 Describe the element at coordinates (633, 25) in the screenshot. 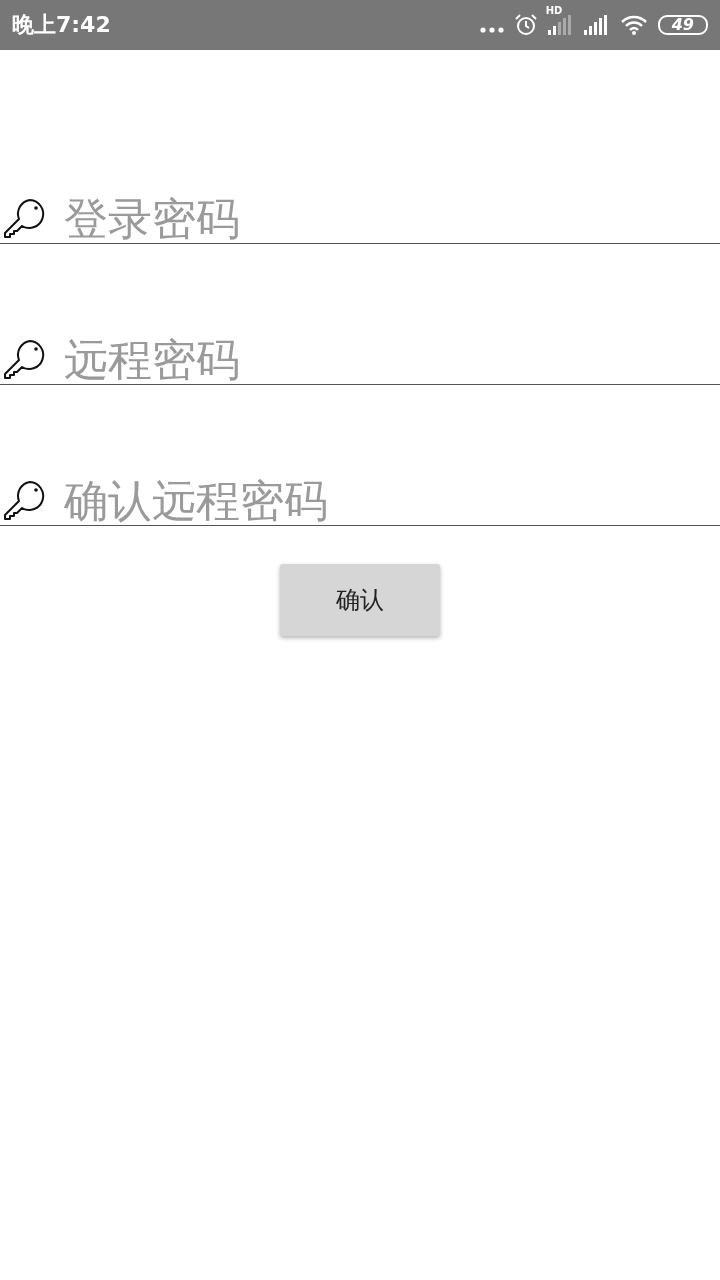

I see `wifi-icon` at that location.